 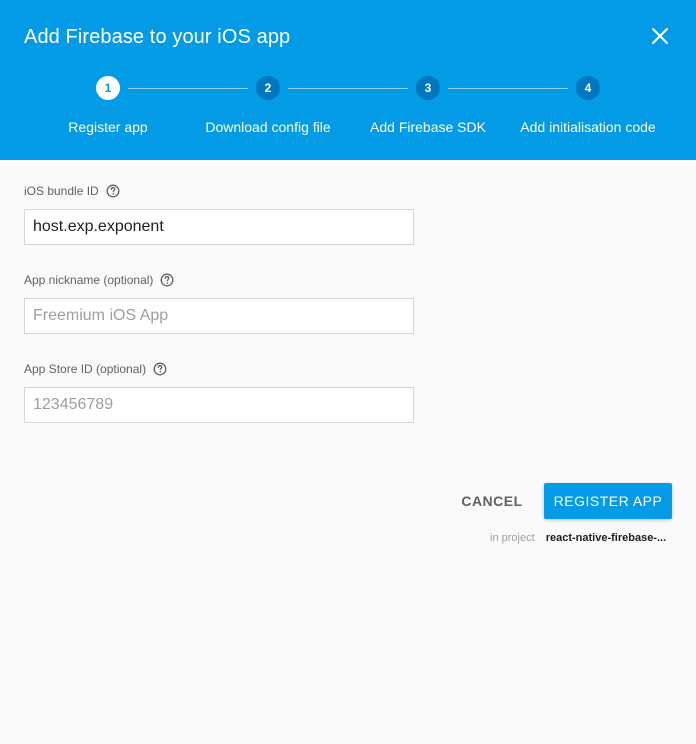 What do you see at coordinates (428, 88) in the screenshot?
I see `step-3-circle: 3` at bounding box center [428, 88].